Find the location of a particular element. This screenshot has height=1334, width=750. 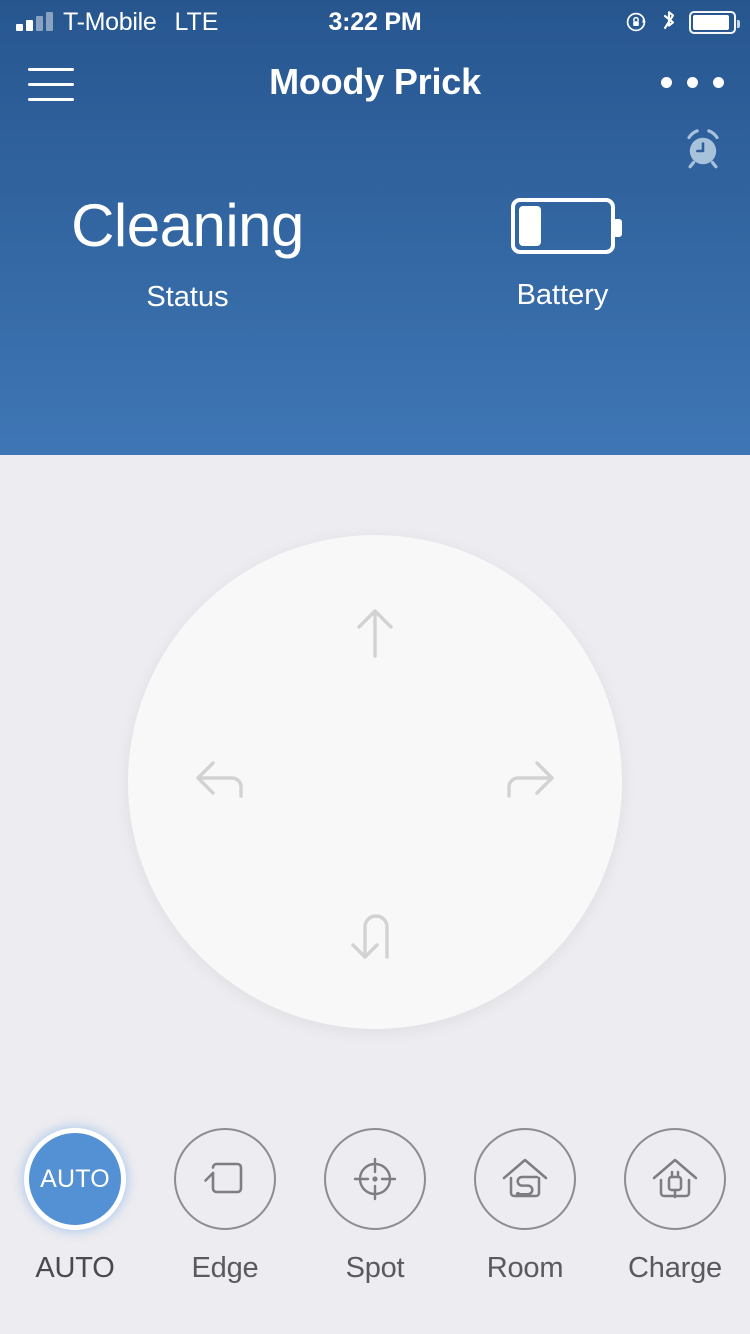

turn-left-icon is located at coordinates (219, 779).